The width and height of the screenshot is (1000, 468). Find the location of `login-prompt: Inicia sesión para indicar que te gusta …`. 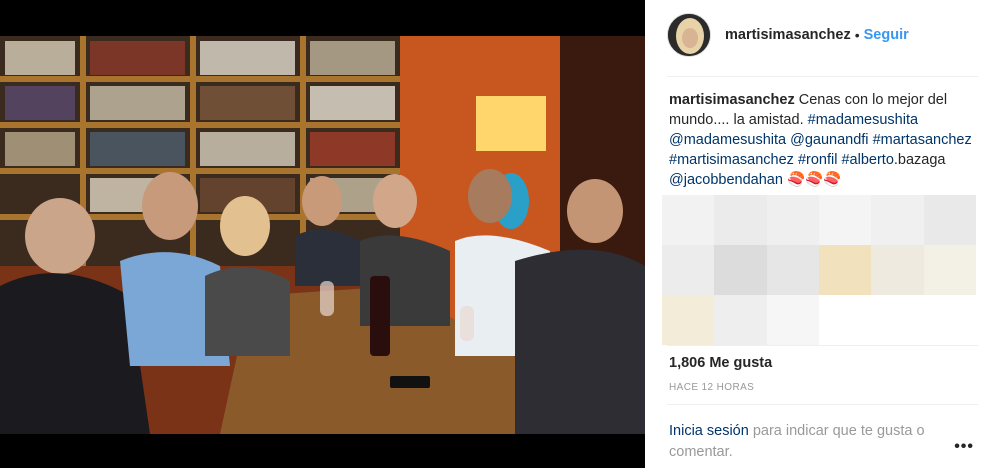

login-prompt: Inicia sesión para indicar que te gusta … is located at coordinates (814, 442).